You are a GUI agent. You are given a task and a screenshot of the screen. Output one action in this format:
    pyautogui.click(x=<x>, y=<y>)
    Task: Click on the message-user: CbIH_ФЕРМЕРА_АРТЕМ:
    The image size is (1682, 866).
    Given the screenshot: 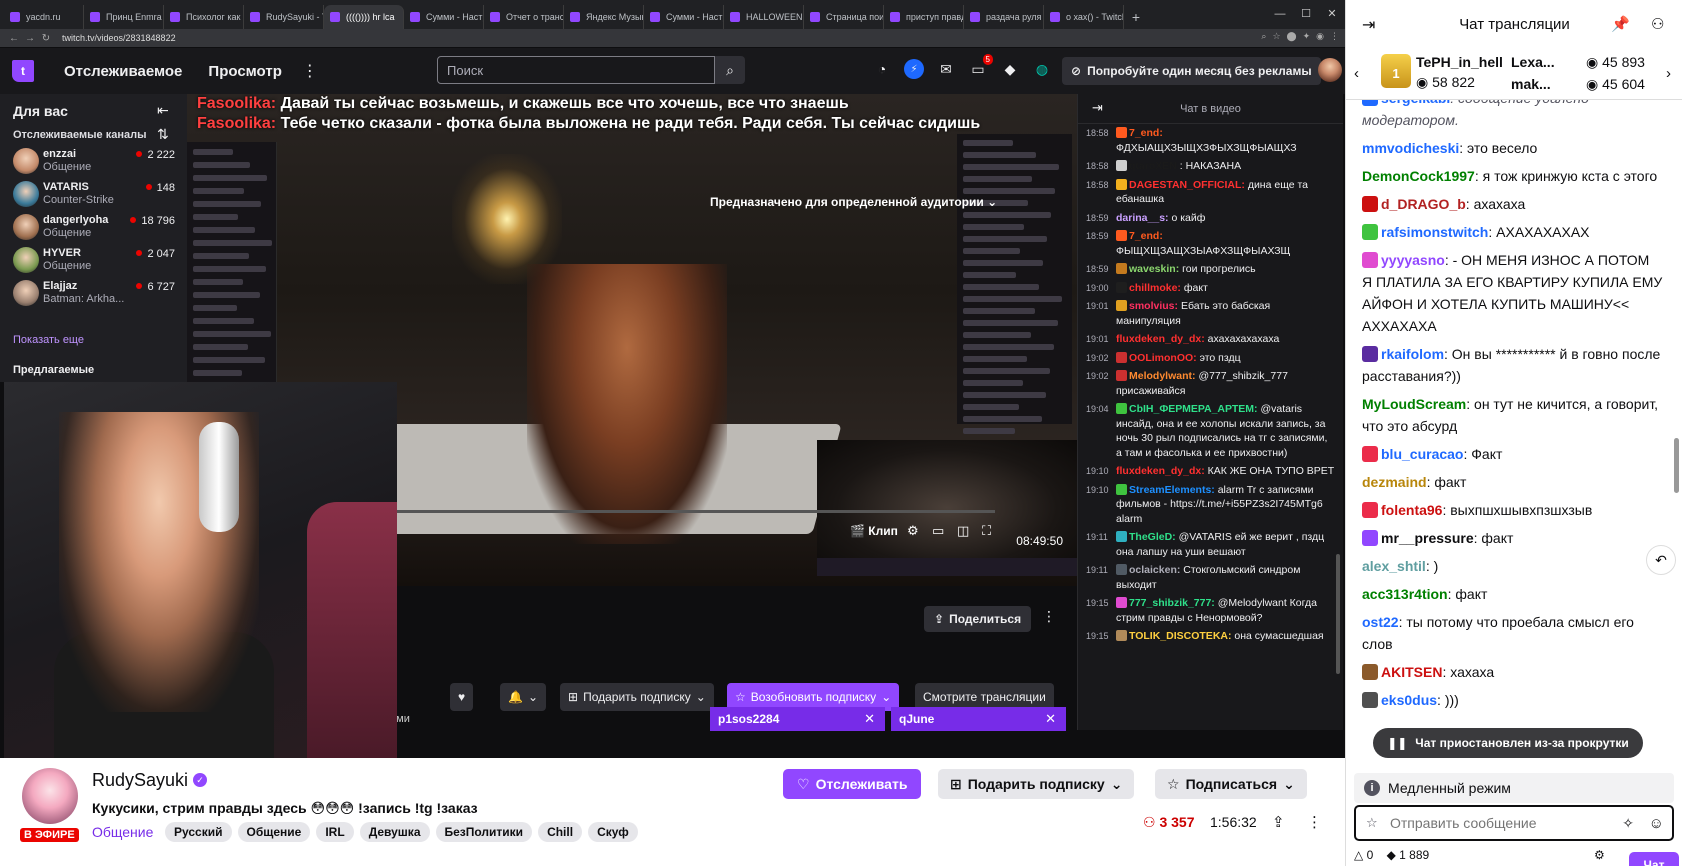 What is the action you would take?
    pyautogui.click(x=1193, y=409)
    